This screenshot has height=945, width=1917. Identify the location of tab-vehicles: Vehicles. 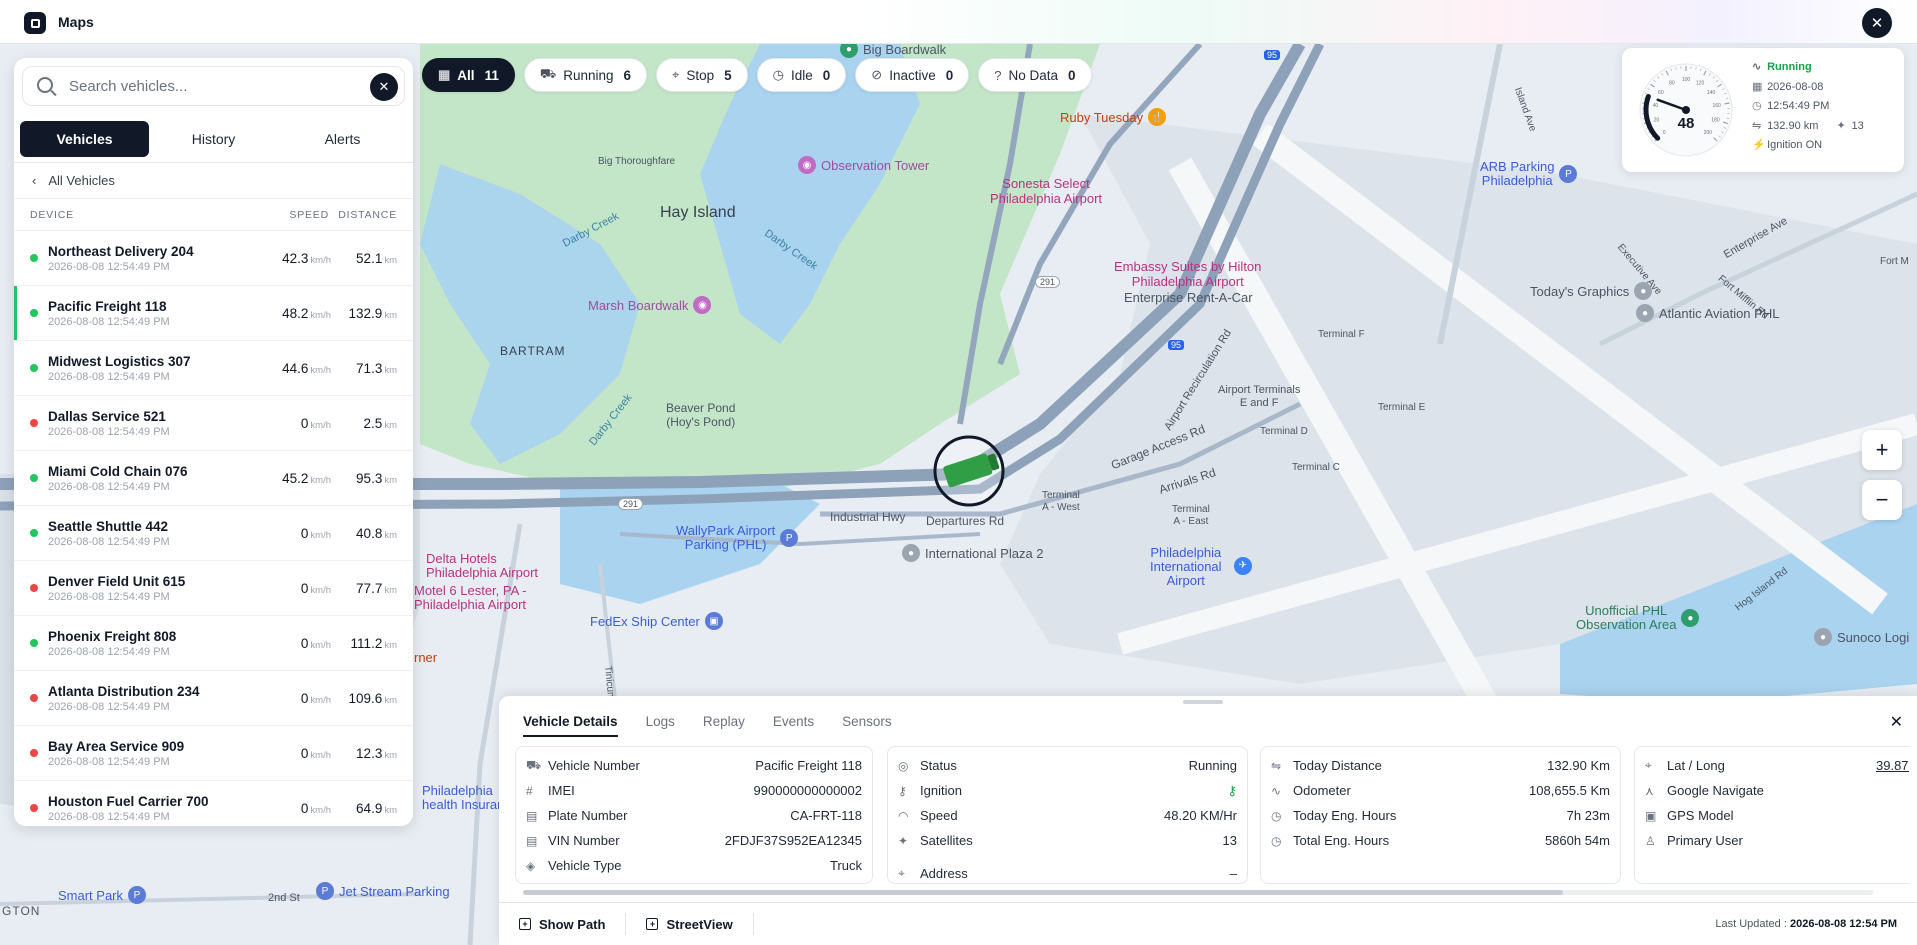
(84, 139).